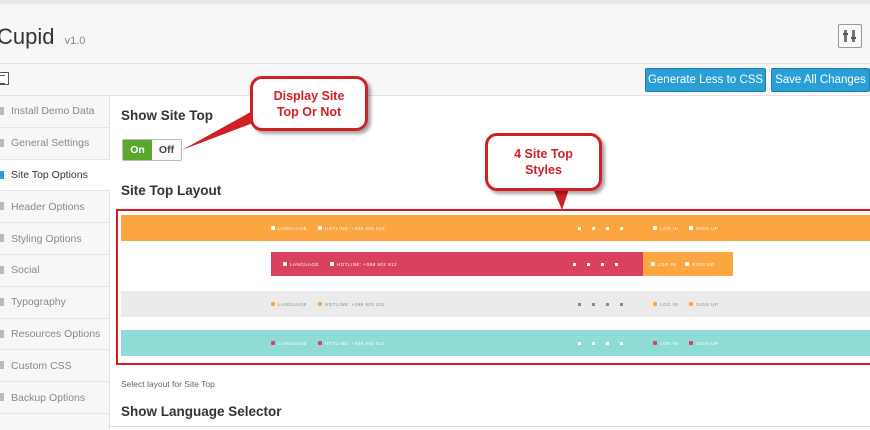  What do you see at coordinates (543, 154) in the screenshot?
I see `callout-line: 4 Site Top` at bounding box center [543, 154].